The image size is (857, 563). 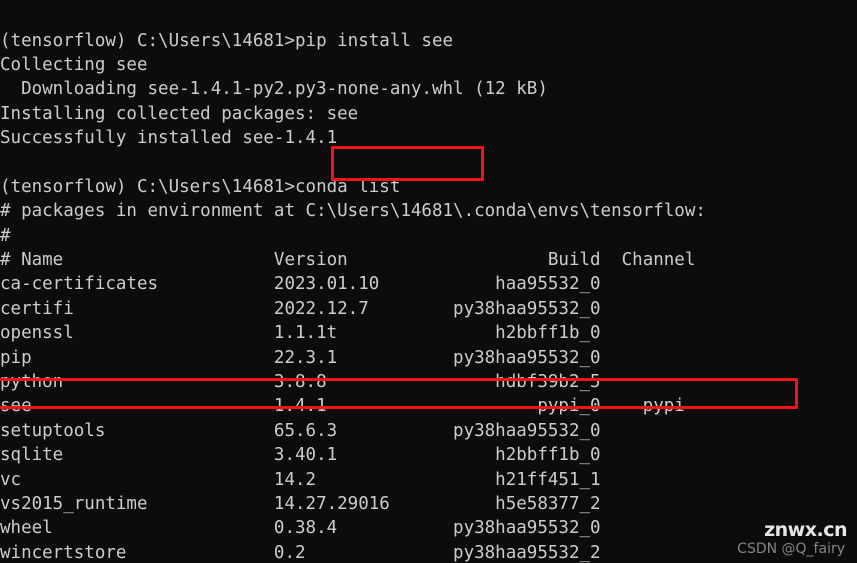 What do you see at coordinates (169, 138) in the screenshot?
I see `console-line-successfully-installed: Successfully installed see-1.4.1` at bounding box center [169, 138].